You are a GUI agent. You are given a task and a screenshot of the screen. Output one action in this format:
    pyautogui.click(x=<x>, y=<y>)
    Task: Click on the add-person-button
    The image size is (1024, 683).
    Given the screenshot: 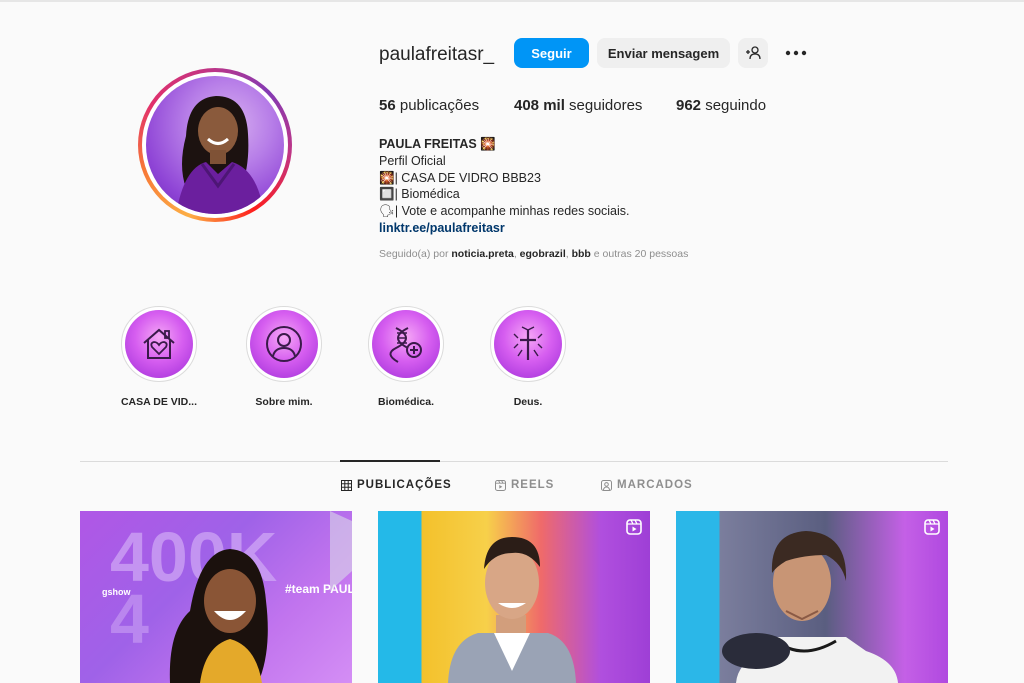 What is the action you would take?
    pyautogui.click(x=753, y=53)
    